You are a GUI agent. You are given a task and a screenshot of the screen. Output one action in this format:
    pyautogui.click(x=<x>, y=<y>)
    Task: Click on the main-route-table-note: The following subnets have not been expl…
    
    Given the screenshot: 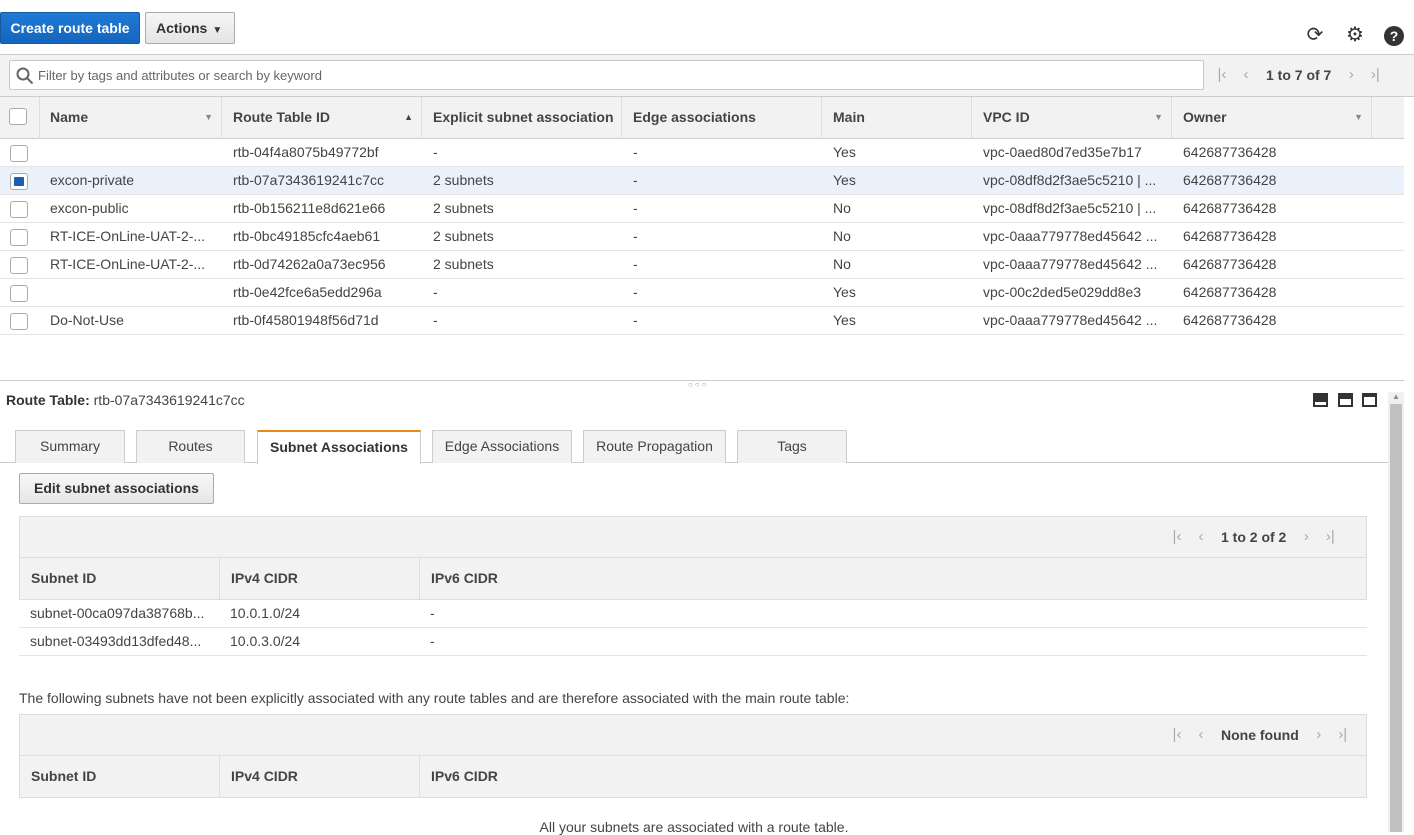 What is the action you would take?
    pyautogui.click(x=434, y=698)
    